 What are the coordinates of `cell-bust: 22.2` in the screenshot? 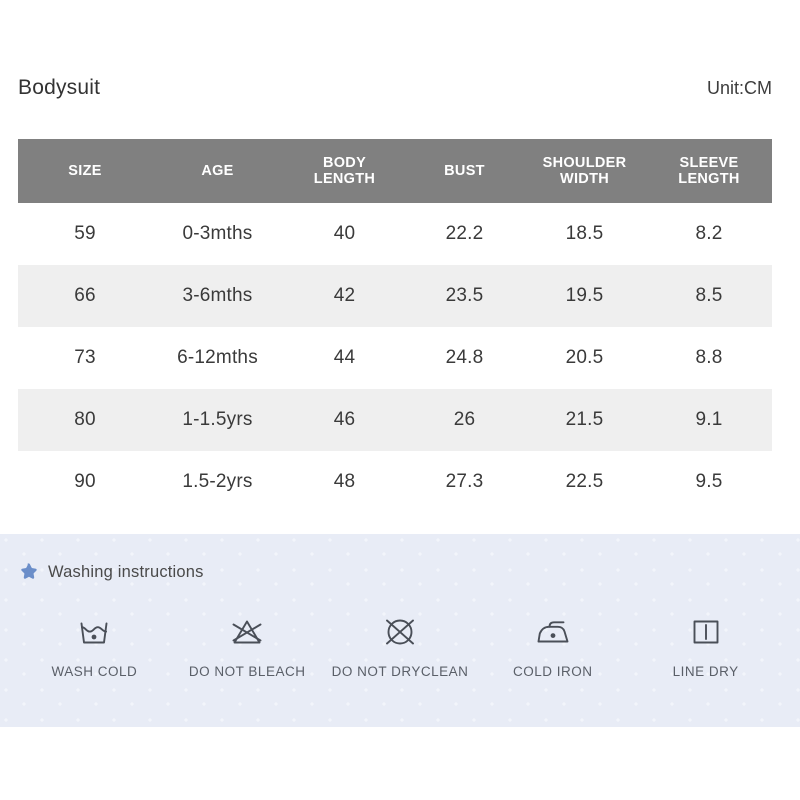 It's located at (464, 233).